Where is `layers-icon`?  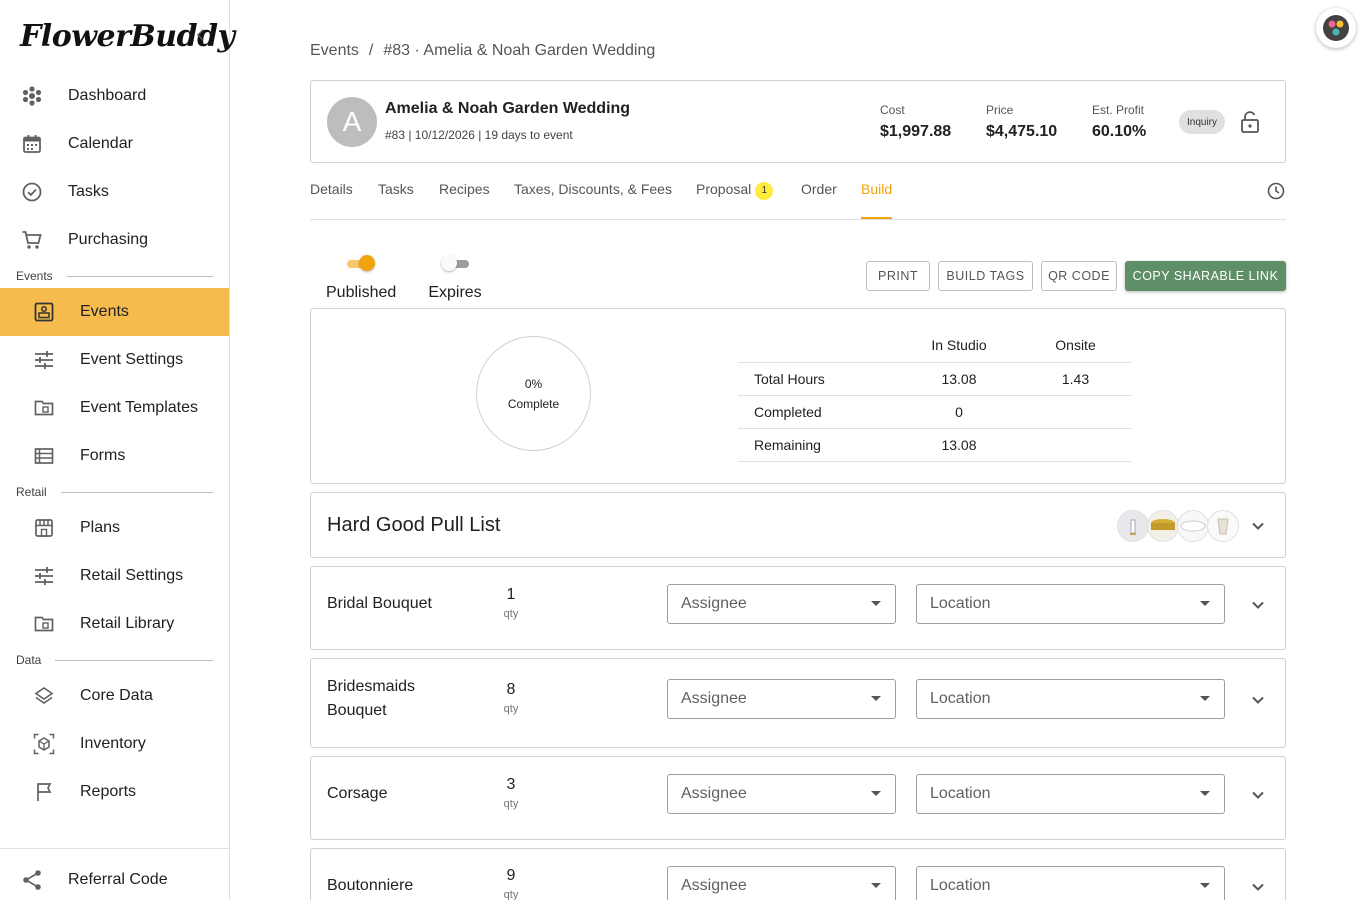
layers-icon is located at coordinates (44, 696).